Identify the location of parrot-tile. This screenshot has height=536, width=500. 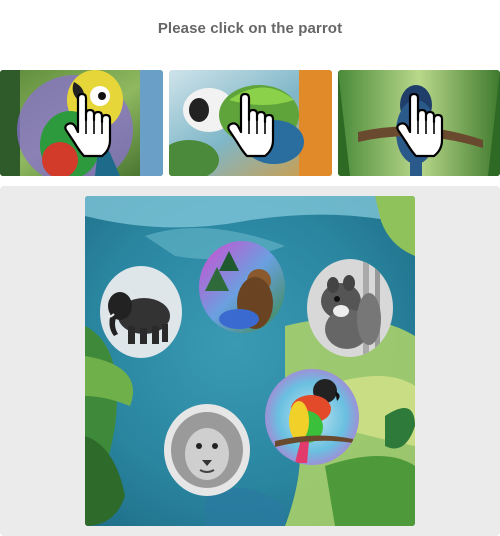
(312, 417).